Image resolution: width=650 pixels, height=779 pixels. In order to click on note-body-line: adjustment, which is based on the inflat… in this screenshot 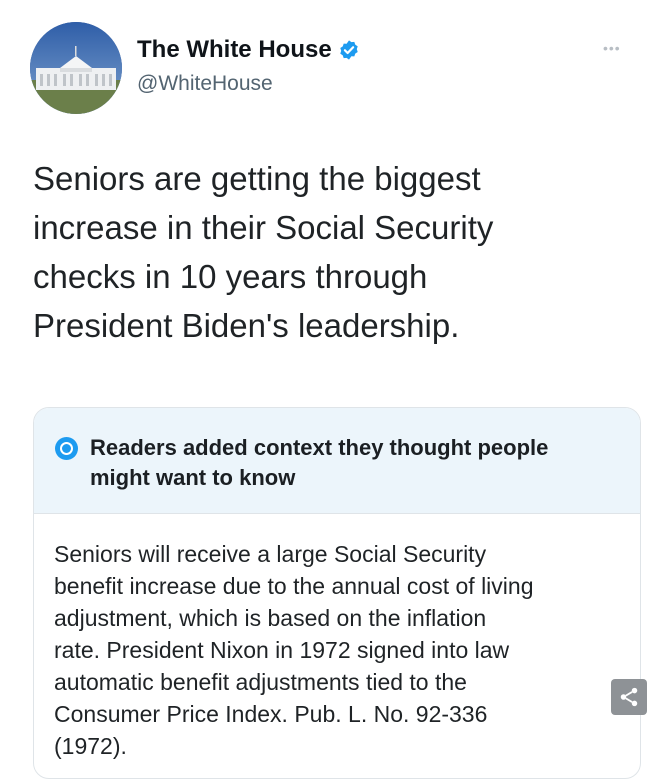, I will do `click(270, 618)`.